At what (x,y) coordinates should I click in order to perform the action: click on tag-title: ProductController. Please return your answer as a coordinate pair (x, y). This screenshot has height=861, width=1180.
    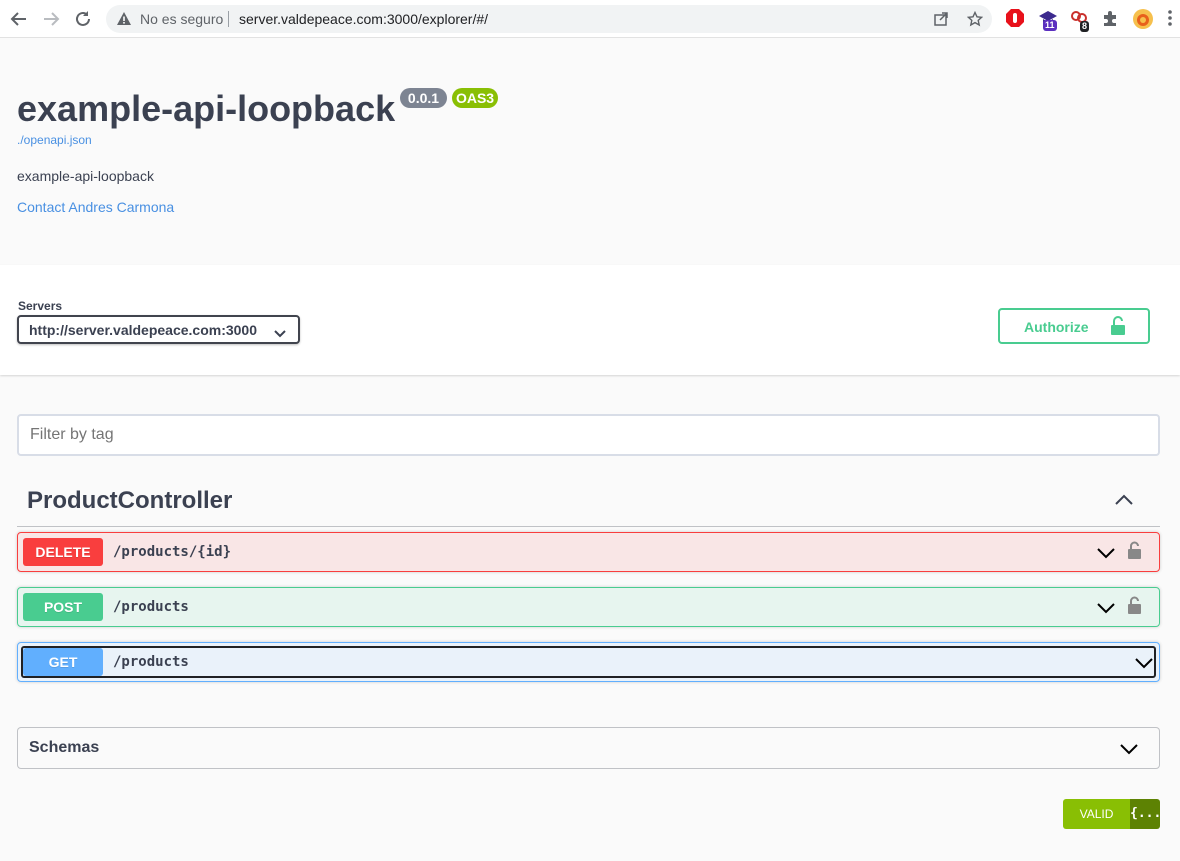
    Looking at the image, I should click on (129, 501).